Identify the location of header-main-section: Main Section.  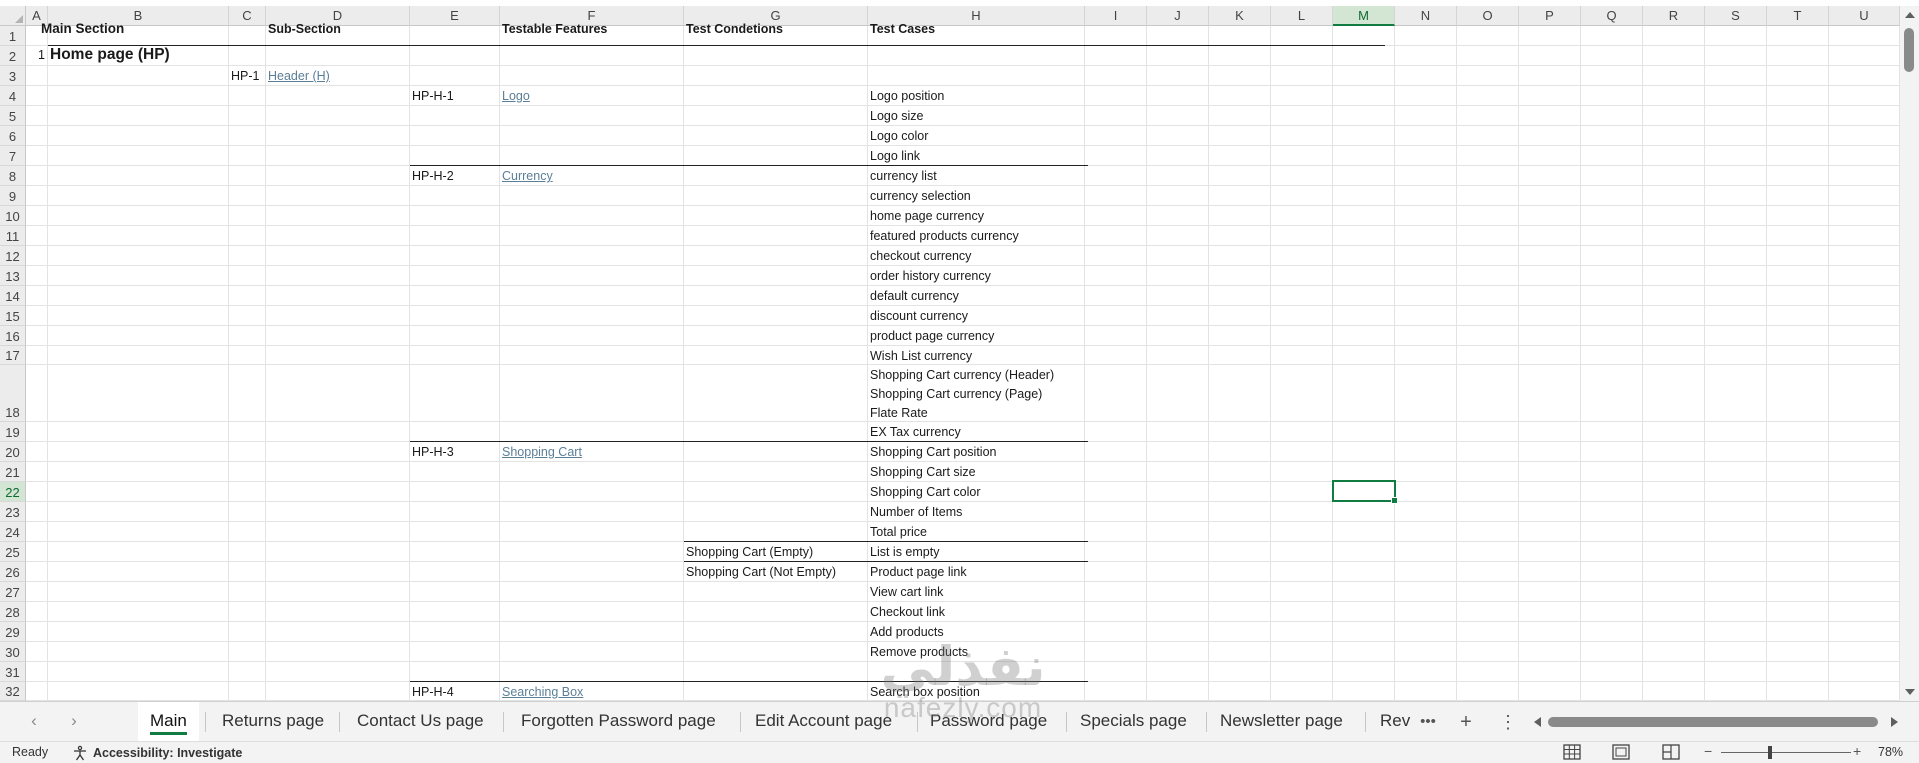
(82, 29).